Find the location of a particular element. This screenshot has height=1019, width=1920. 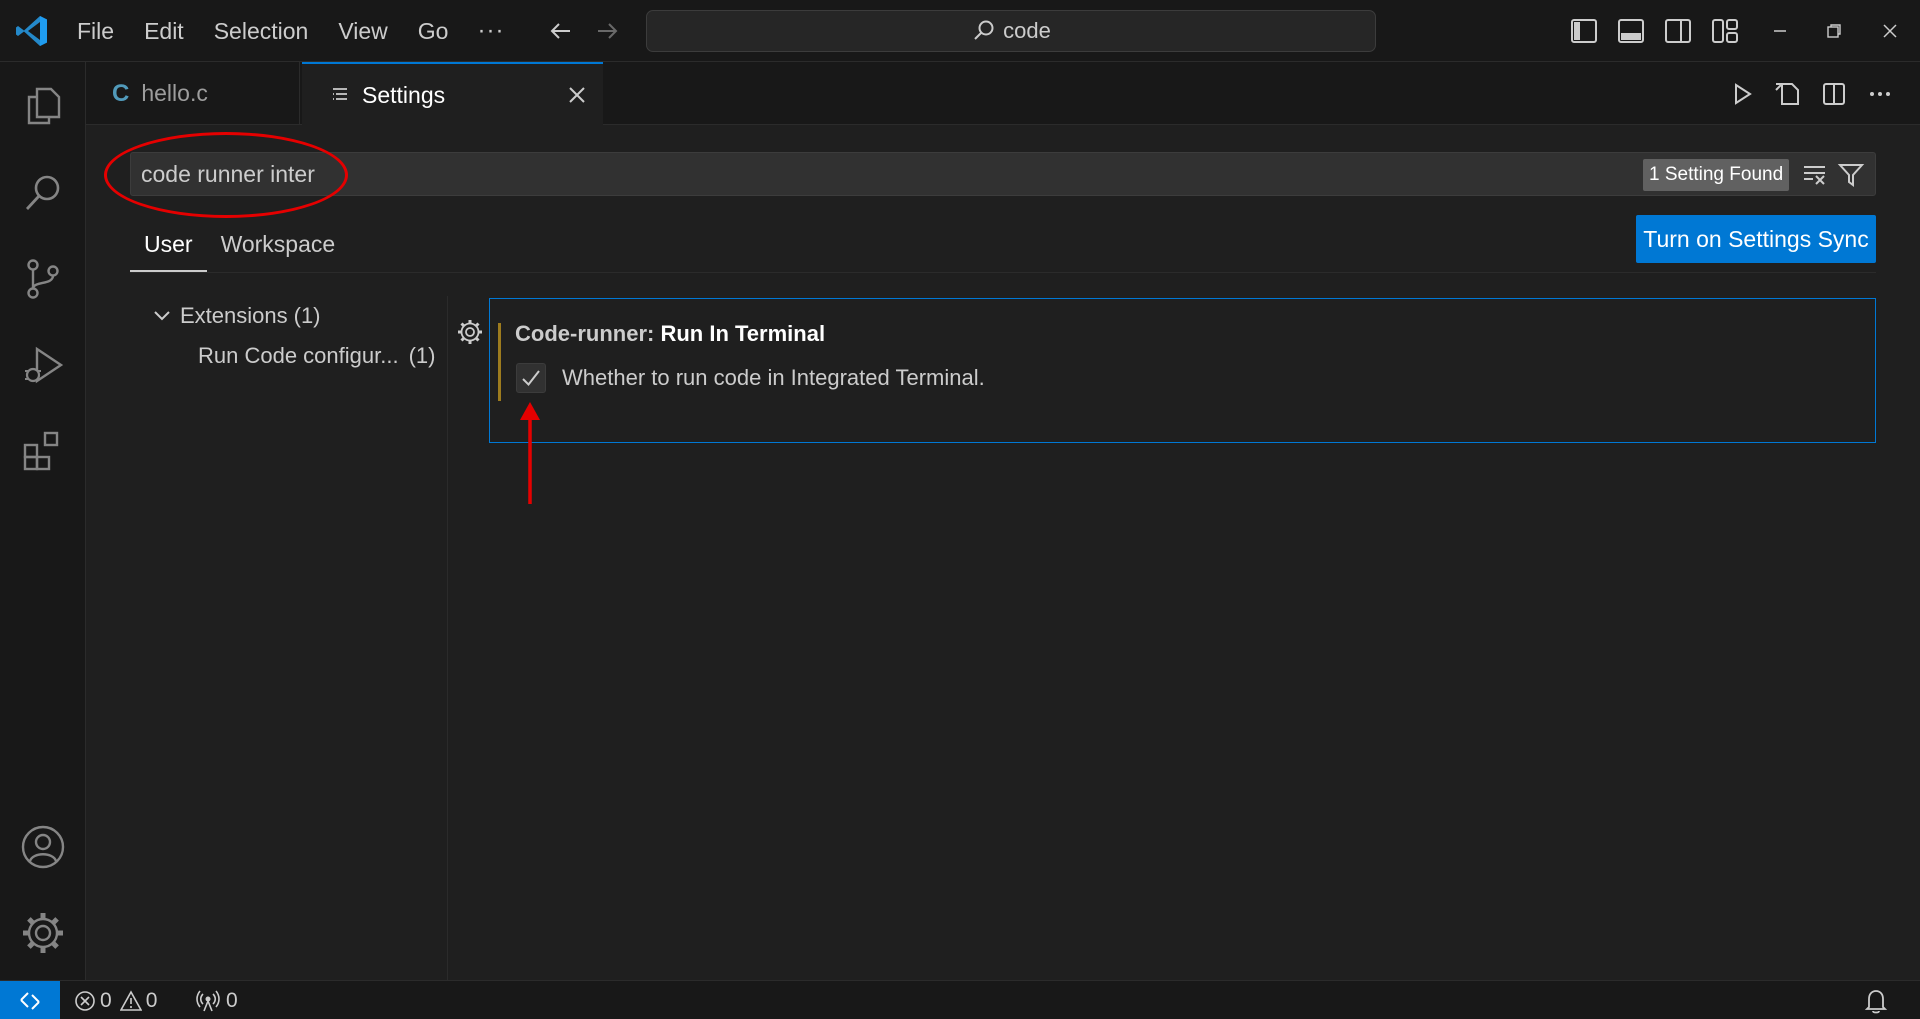

check-icon is located at coordinates (531, 378).